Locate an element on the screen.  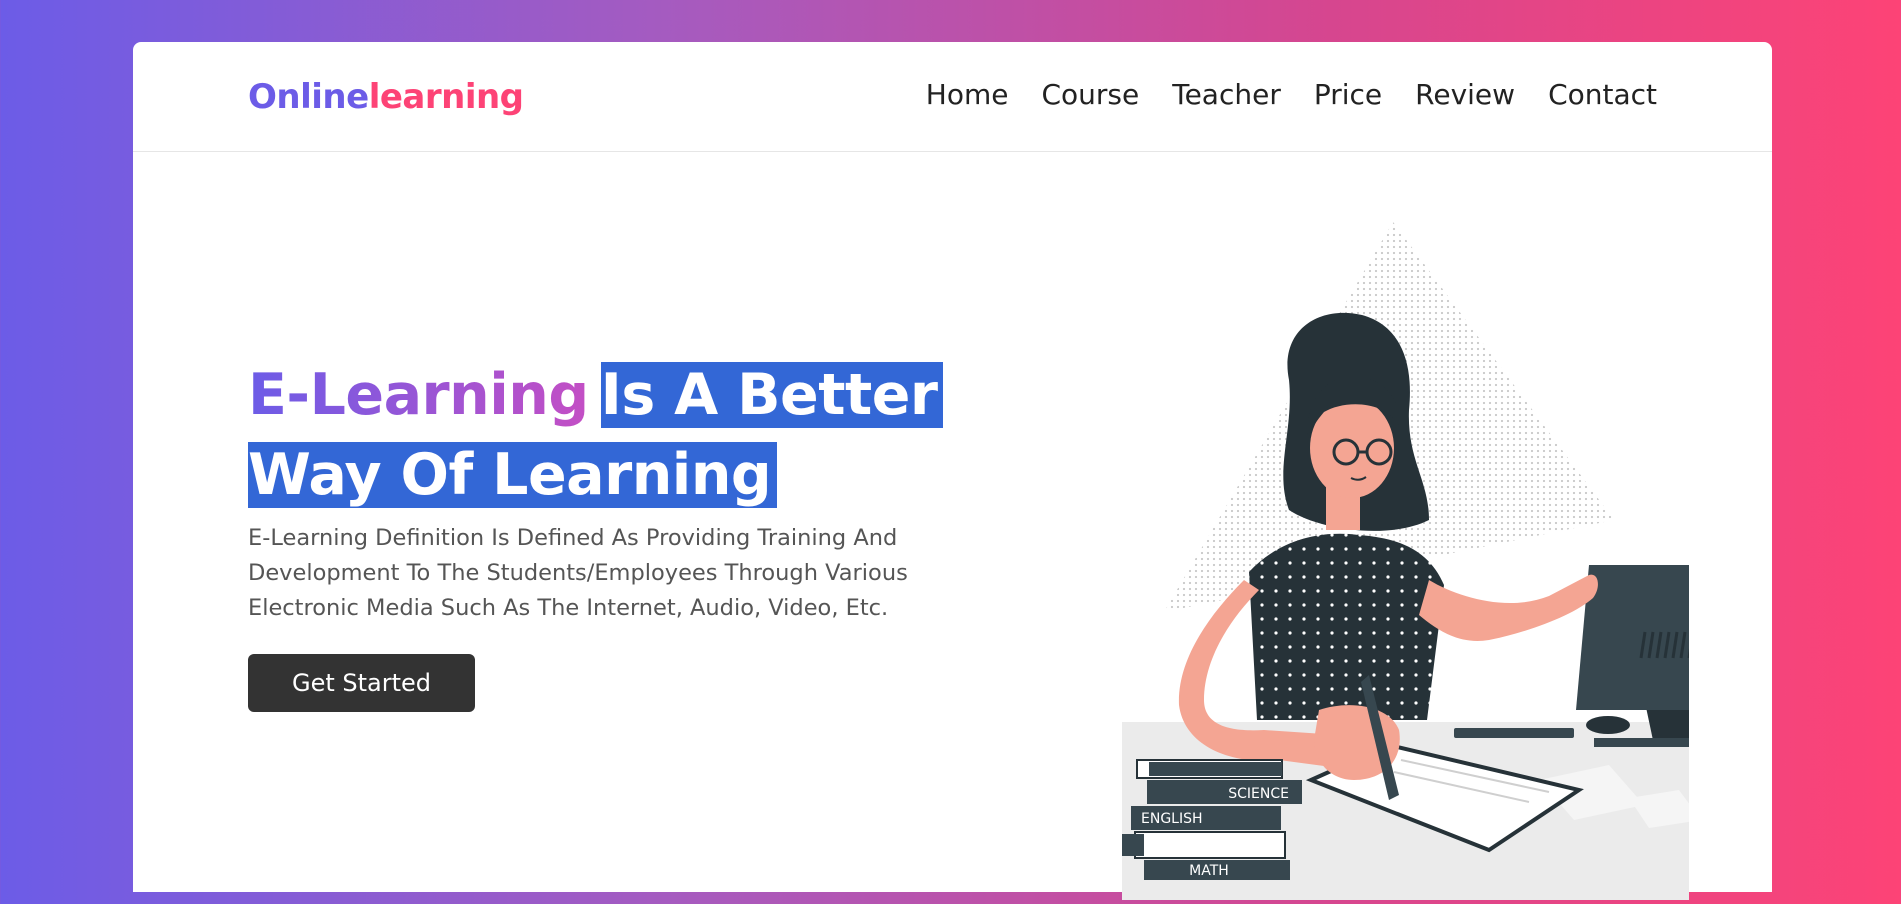
brand-logo-part2: learning is located at coordinates (446, 97).